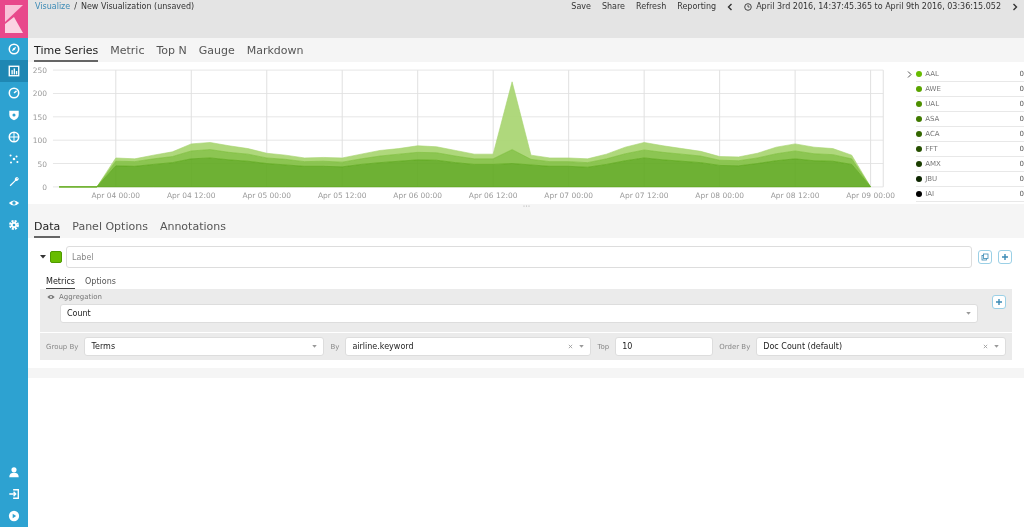 Image resolution: width=1024 pixels, height=527 pixels. Describe the element at coordinates (14, 159) in the screenshot. I see `dots-icon` at that location.